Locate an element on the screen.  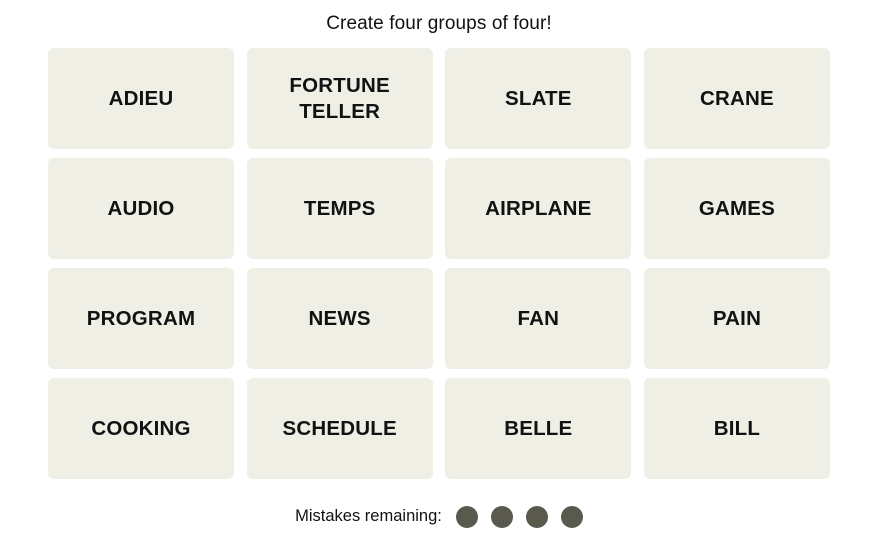
word-tile-label: CRANE is located at coordinates (737, 98).